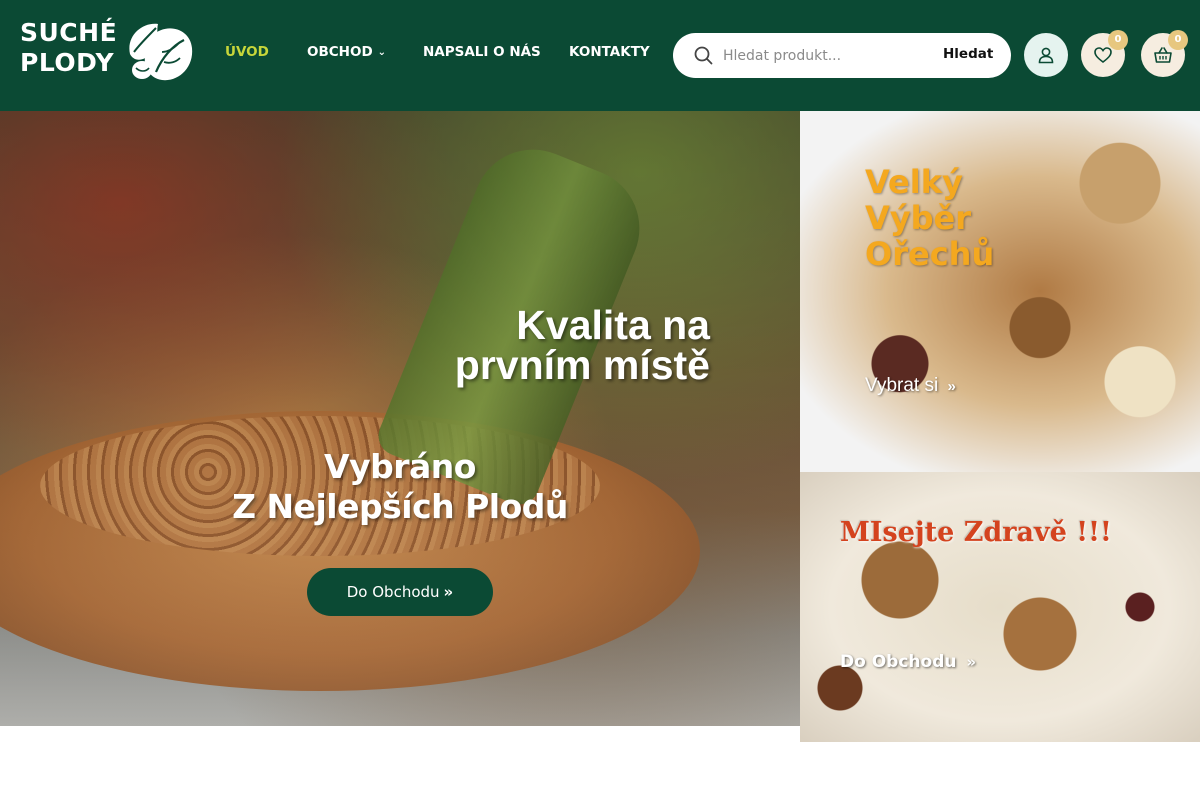  I want to click on promo-healthy-banner: MIsejte Zdravě !!! Do Obchodu », so click(1000, 607).